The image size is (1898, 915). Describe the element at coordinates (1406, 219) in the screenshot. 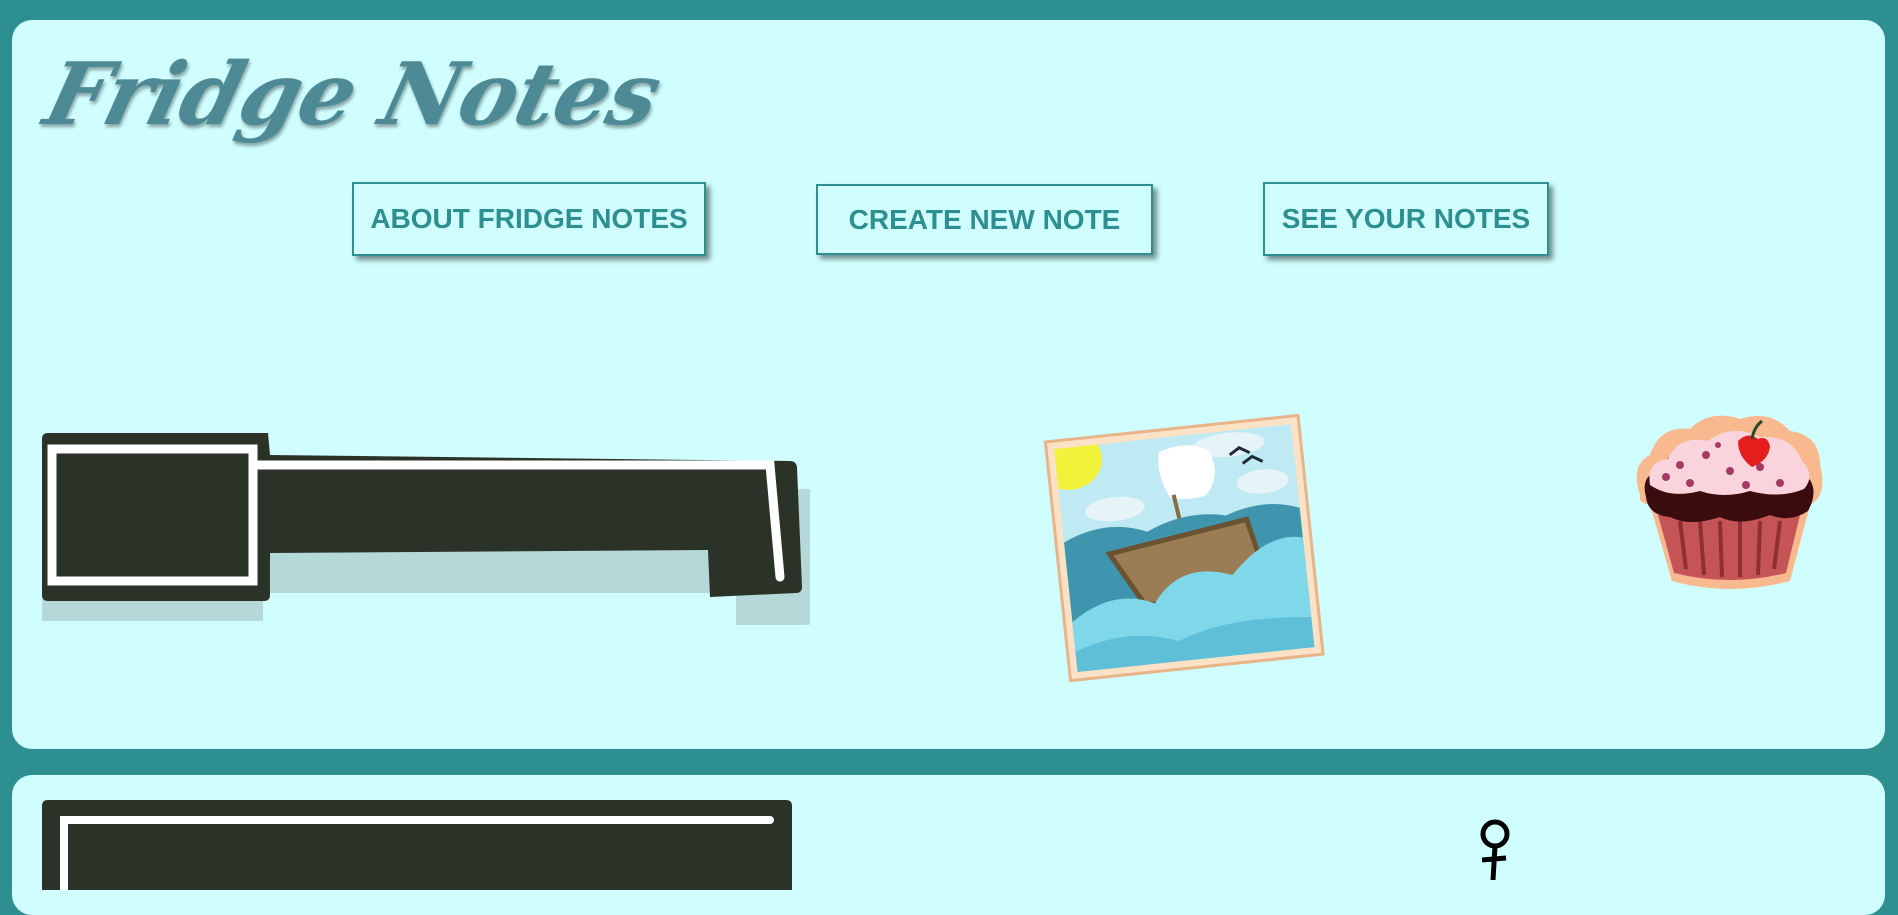

I see `see-notes-button: SEE YOUR NOTES` at that location.